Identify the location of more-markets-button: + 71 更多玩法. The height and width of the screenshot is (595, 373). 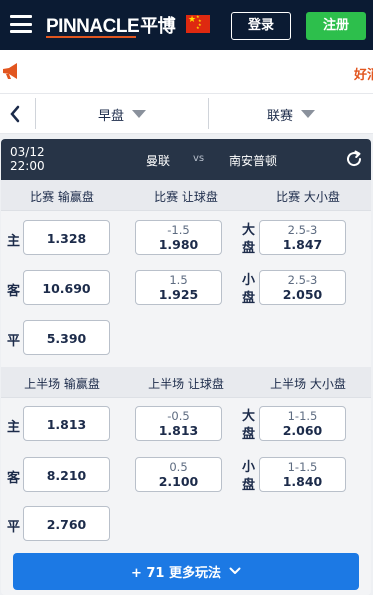
(186, 571).